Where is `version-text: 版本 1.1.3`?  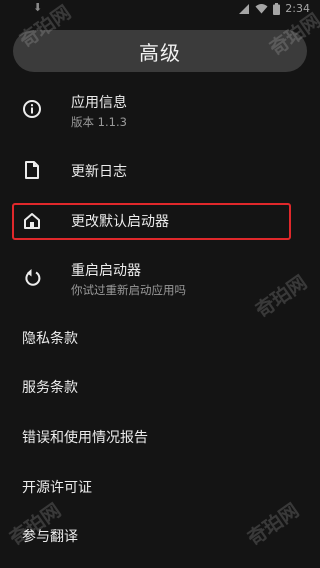
version-text: 版本 1.1.3 is located at coordinates (99, 122).